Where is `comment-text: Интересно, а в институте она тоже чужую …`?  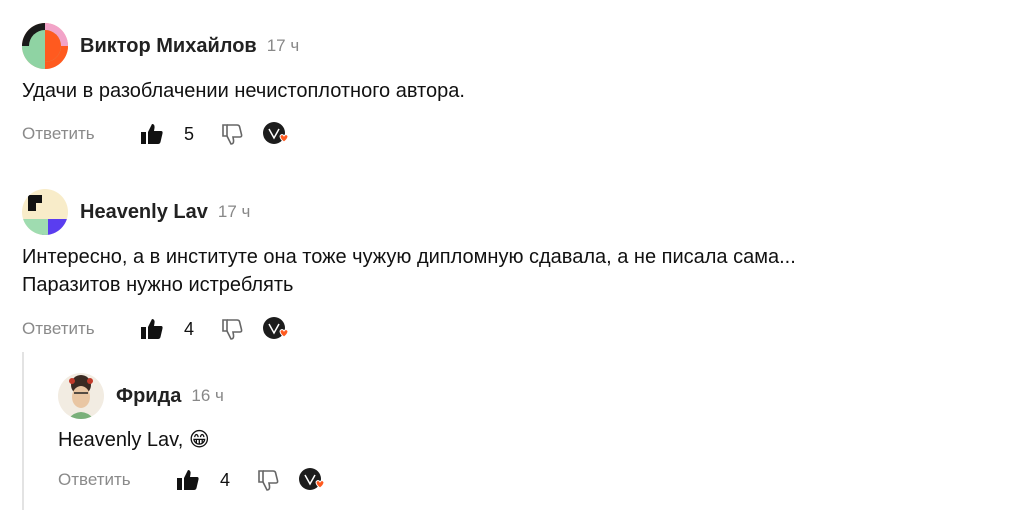 comment-text: Интересно, а в институте она тоже чужую … is located at coordinates (512, 271).